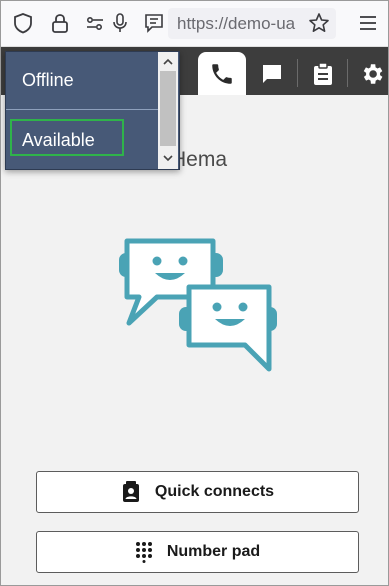 Image resolution: width=389 pixels, height=586 pixels. Describe the element at coordinates (95, 23) in the screenshot. I see `permissions-icon` at that location.